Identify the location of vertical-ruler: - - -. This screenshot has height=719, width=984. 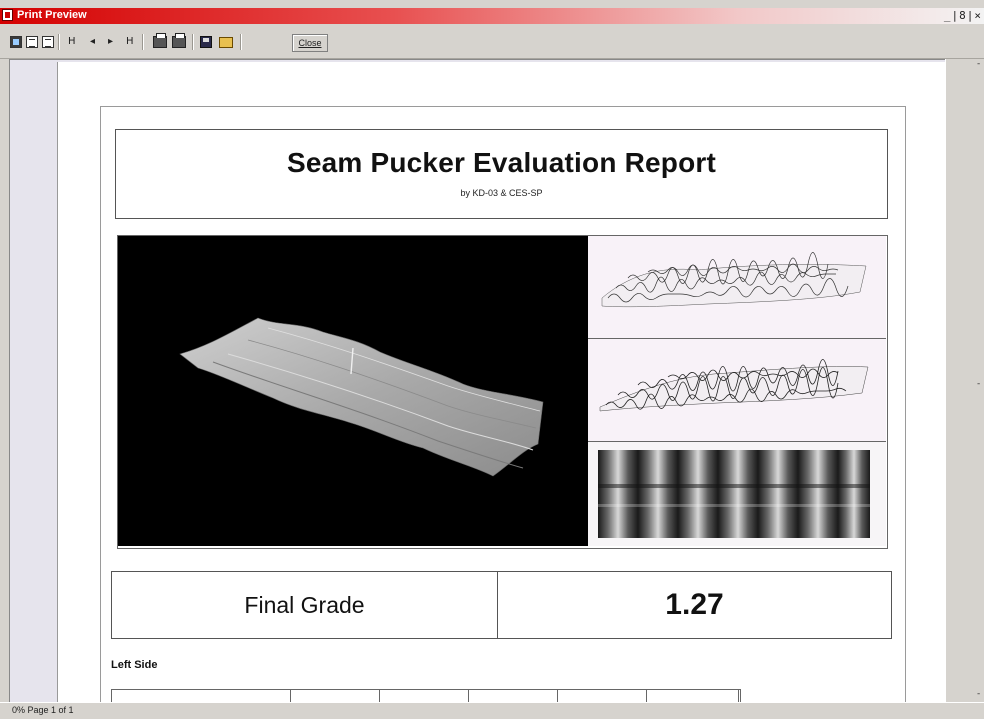
(964, 380).